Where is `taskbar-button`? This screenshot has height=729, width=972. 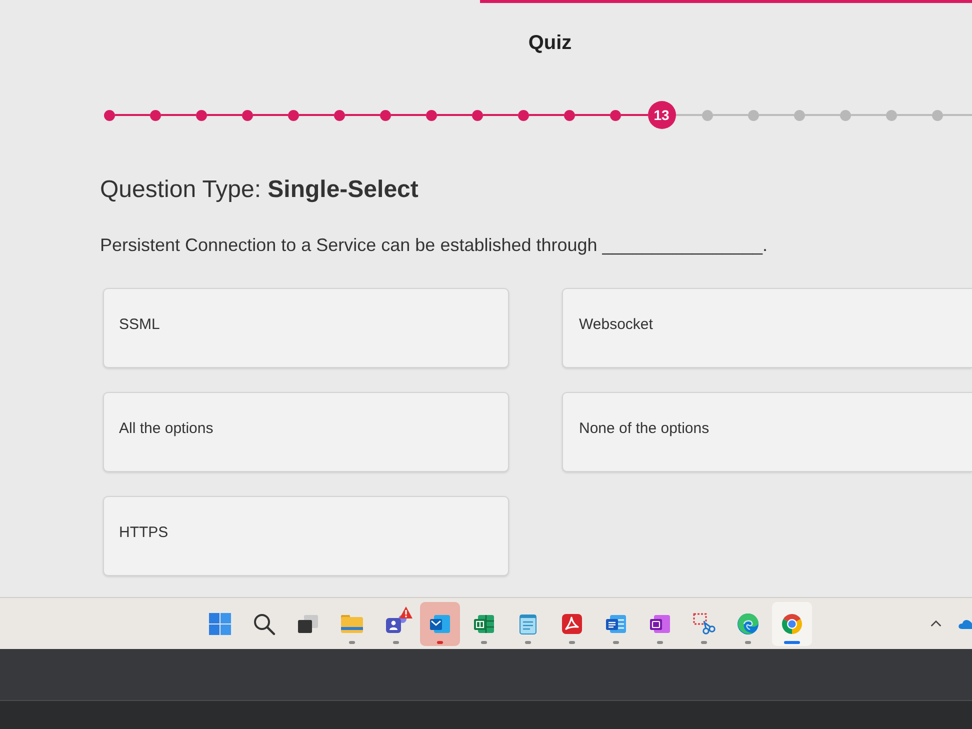 taskbar-button is located at coordinates (440, 624).